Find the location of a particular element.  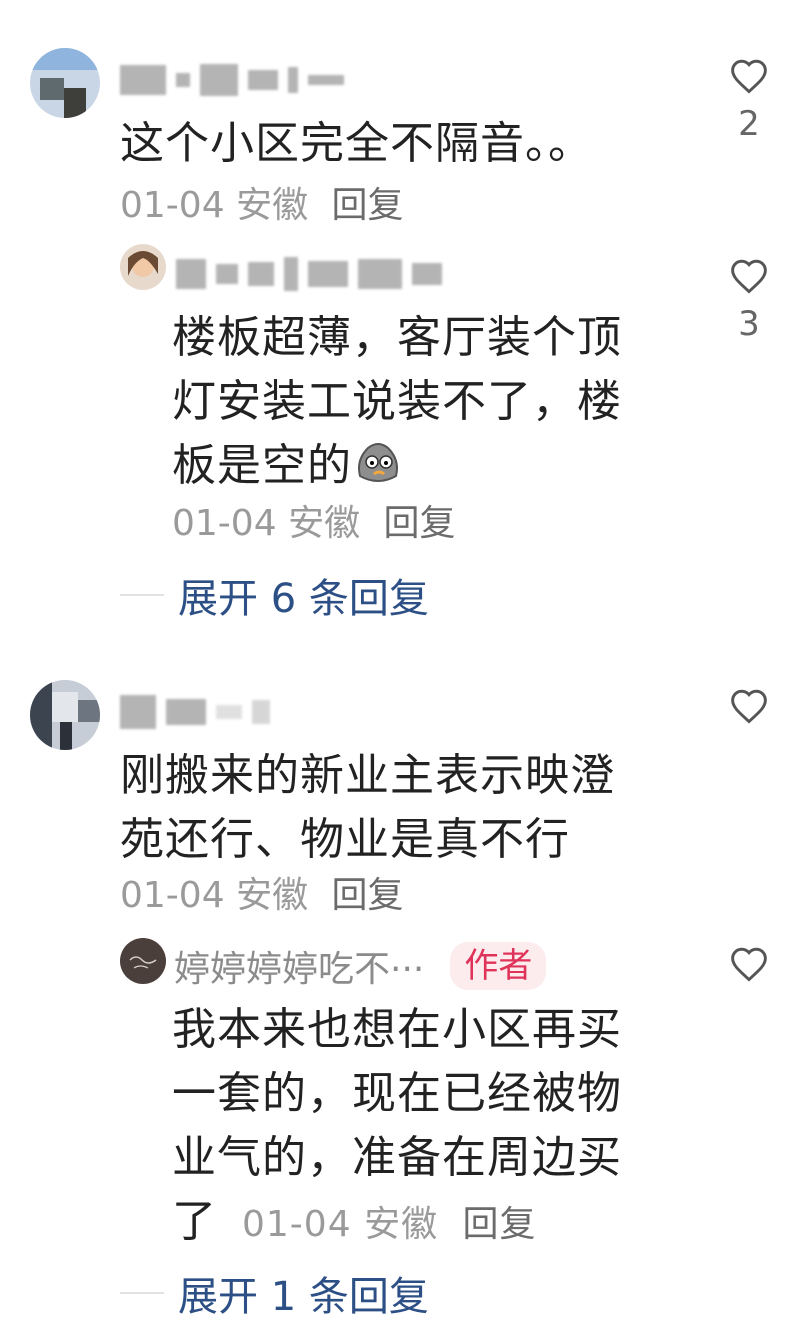

author-name: 婷婷婷婷吃不··· is located at coordinates (299, 966).